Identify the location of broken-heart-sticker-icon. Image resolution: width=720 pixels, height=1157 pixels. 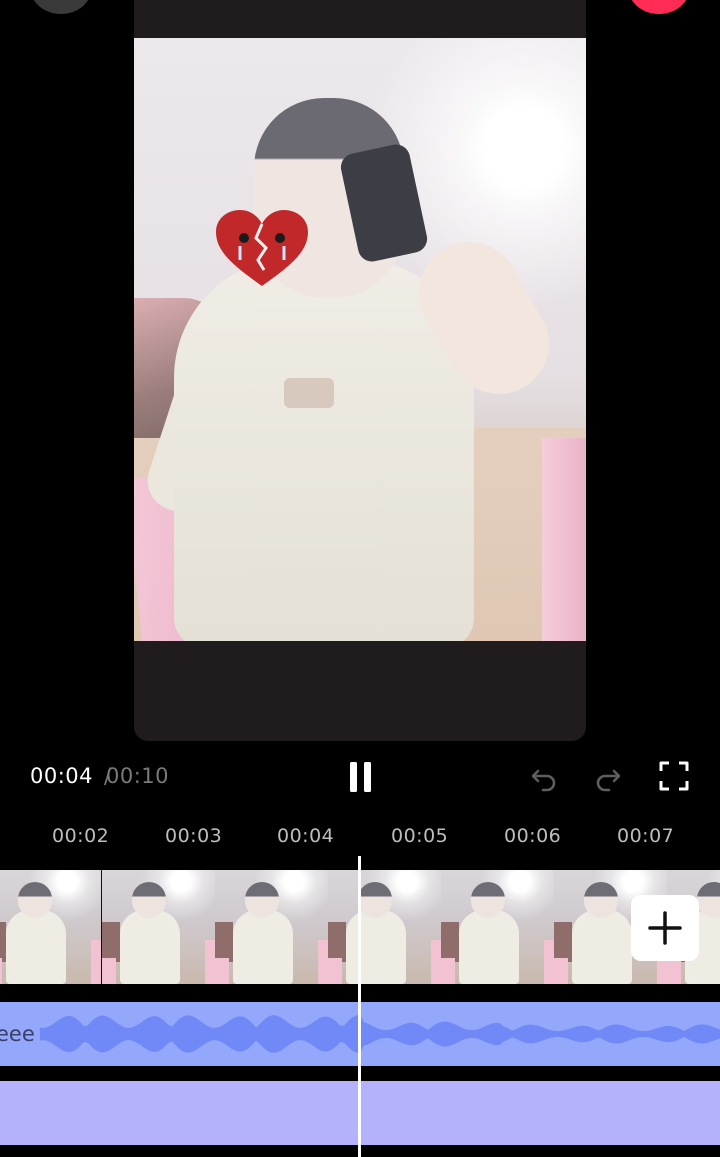
(262, 248).